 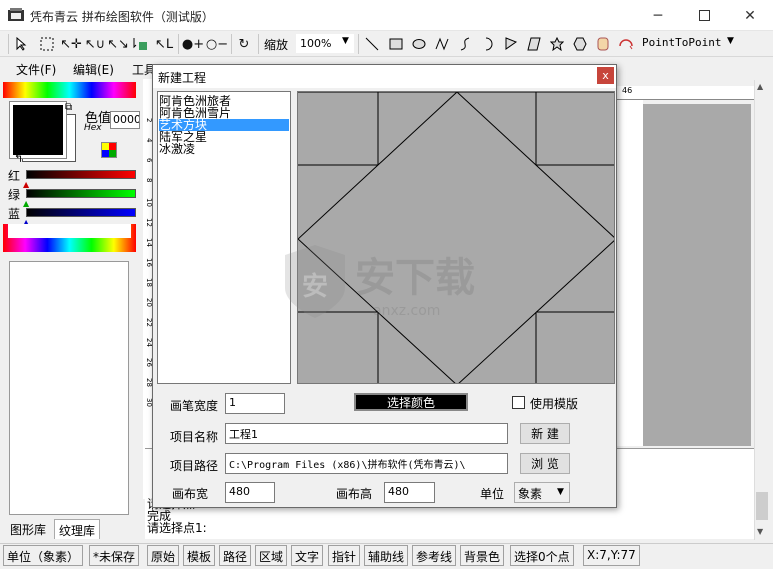 I want to click on status-selection-count: 选择0个点, so click(x=542, y=555).